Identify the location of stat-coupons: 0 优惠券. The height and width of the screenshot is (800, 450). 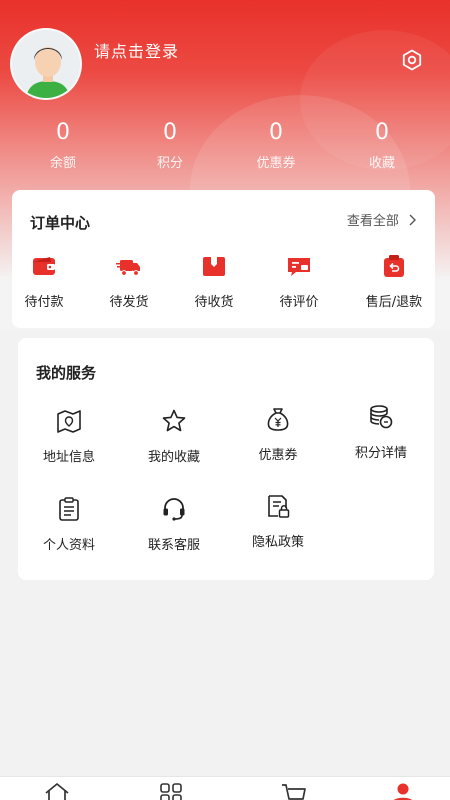
(276, 144).